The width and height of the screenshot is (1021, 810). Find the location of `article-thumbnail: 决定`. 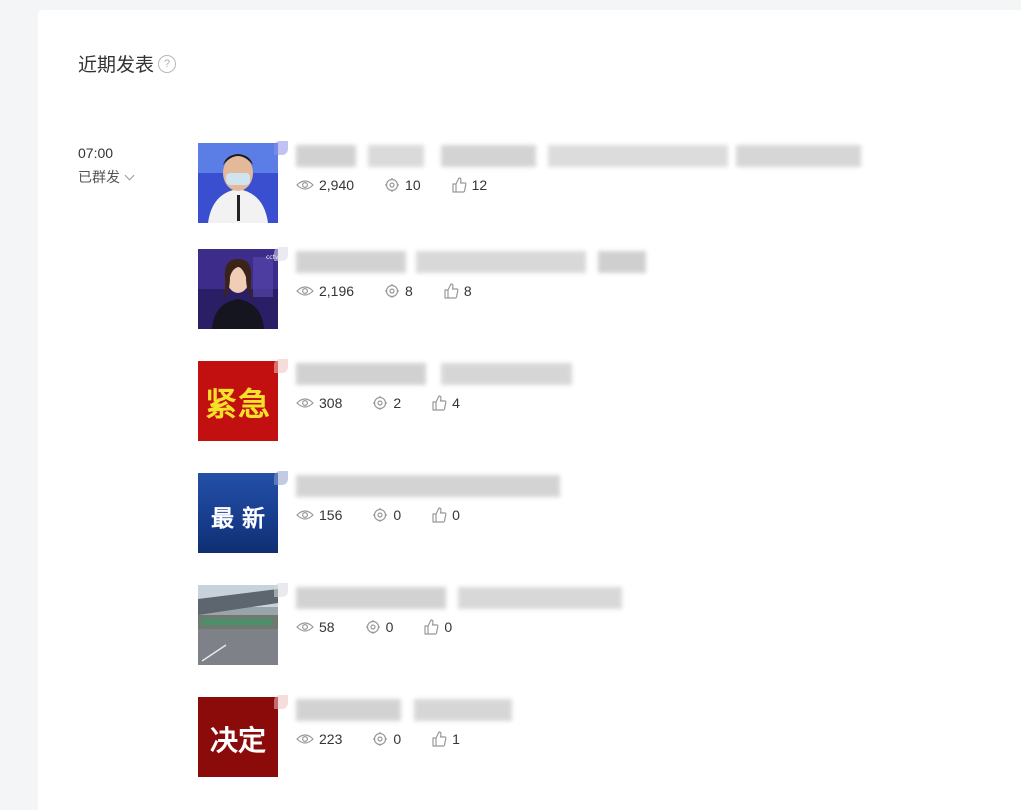

article-thumbnail: 决定 is located at coordinates (238, 737).